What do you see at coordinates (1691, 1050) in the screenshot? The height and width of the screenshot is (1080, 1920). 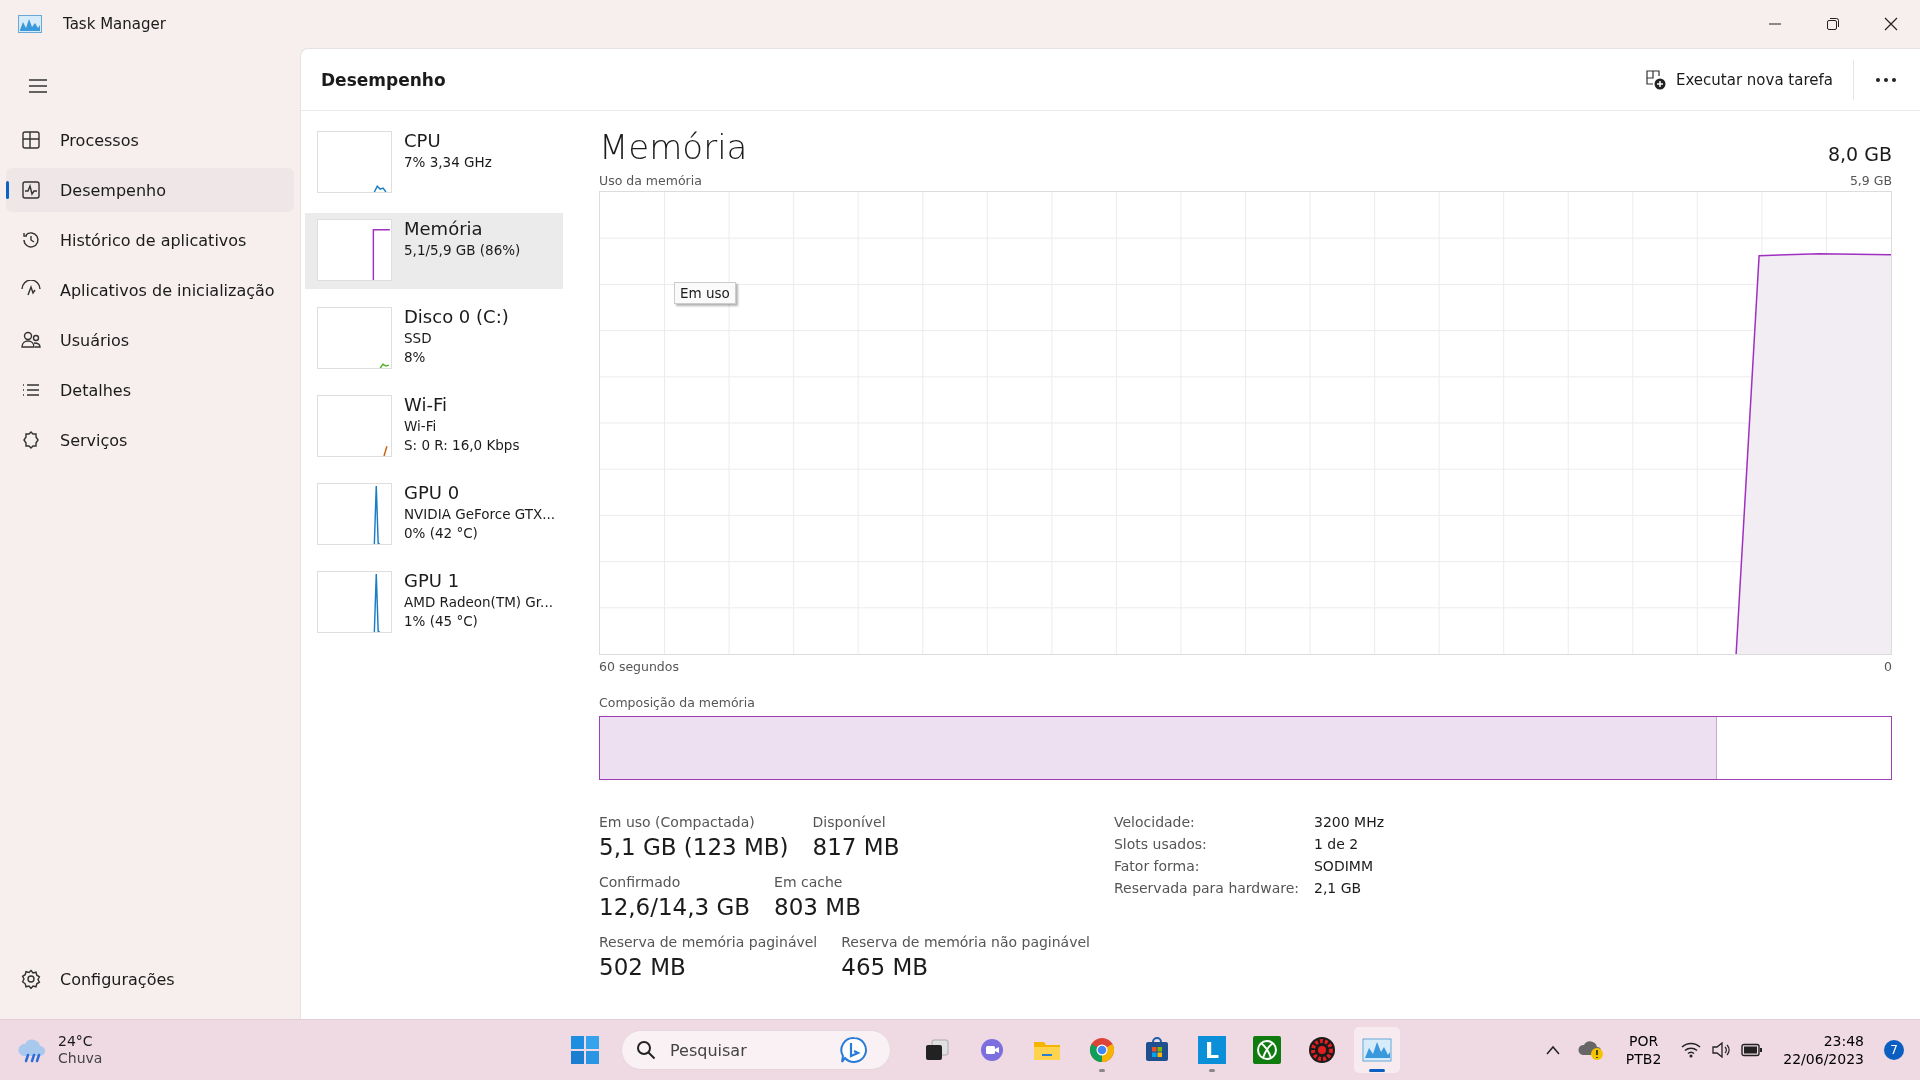 I see `wifi-icon` at bounding box center [1691, 1050].